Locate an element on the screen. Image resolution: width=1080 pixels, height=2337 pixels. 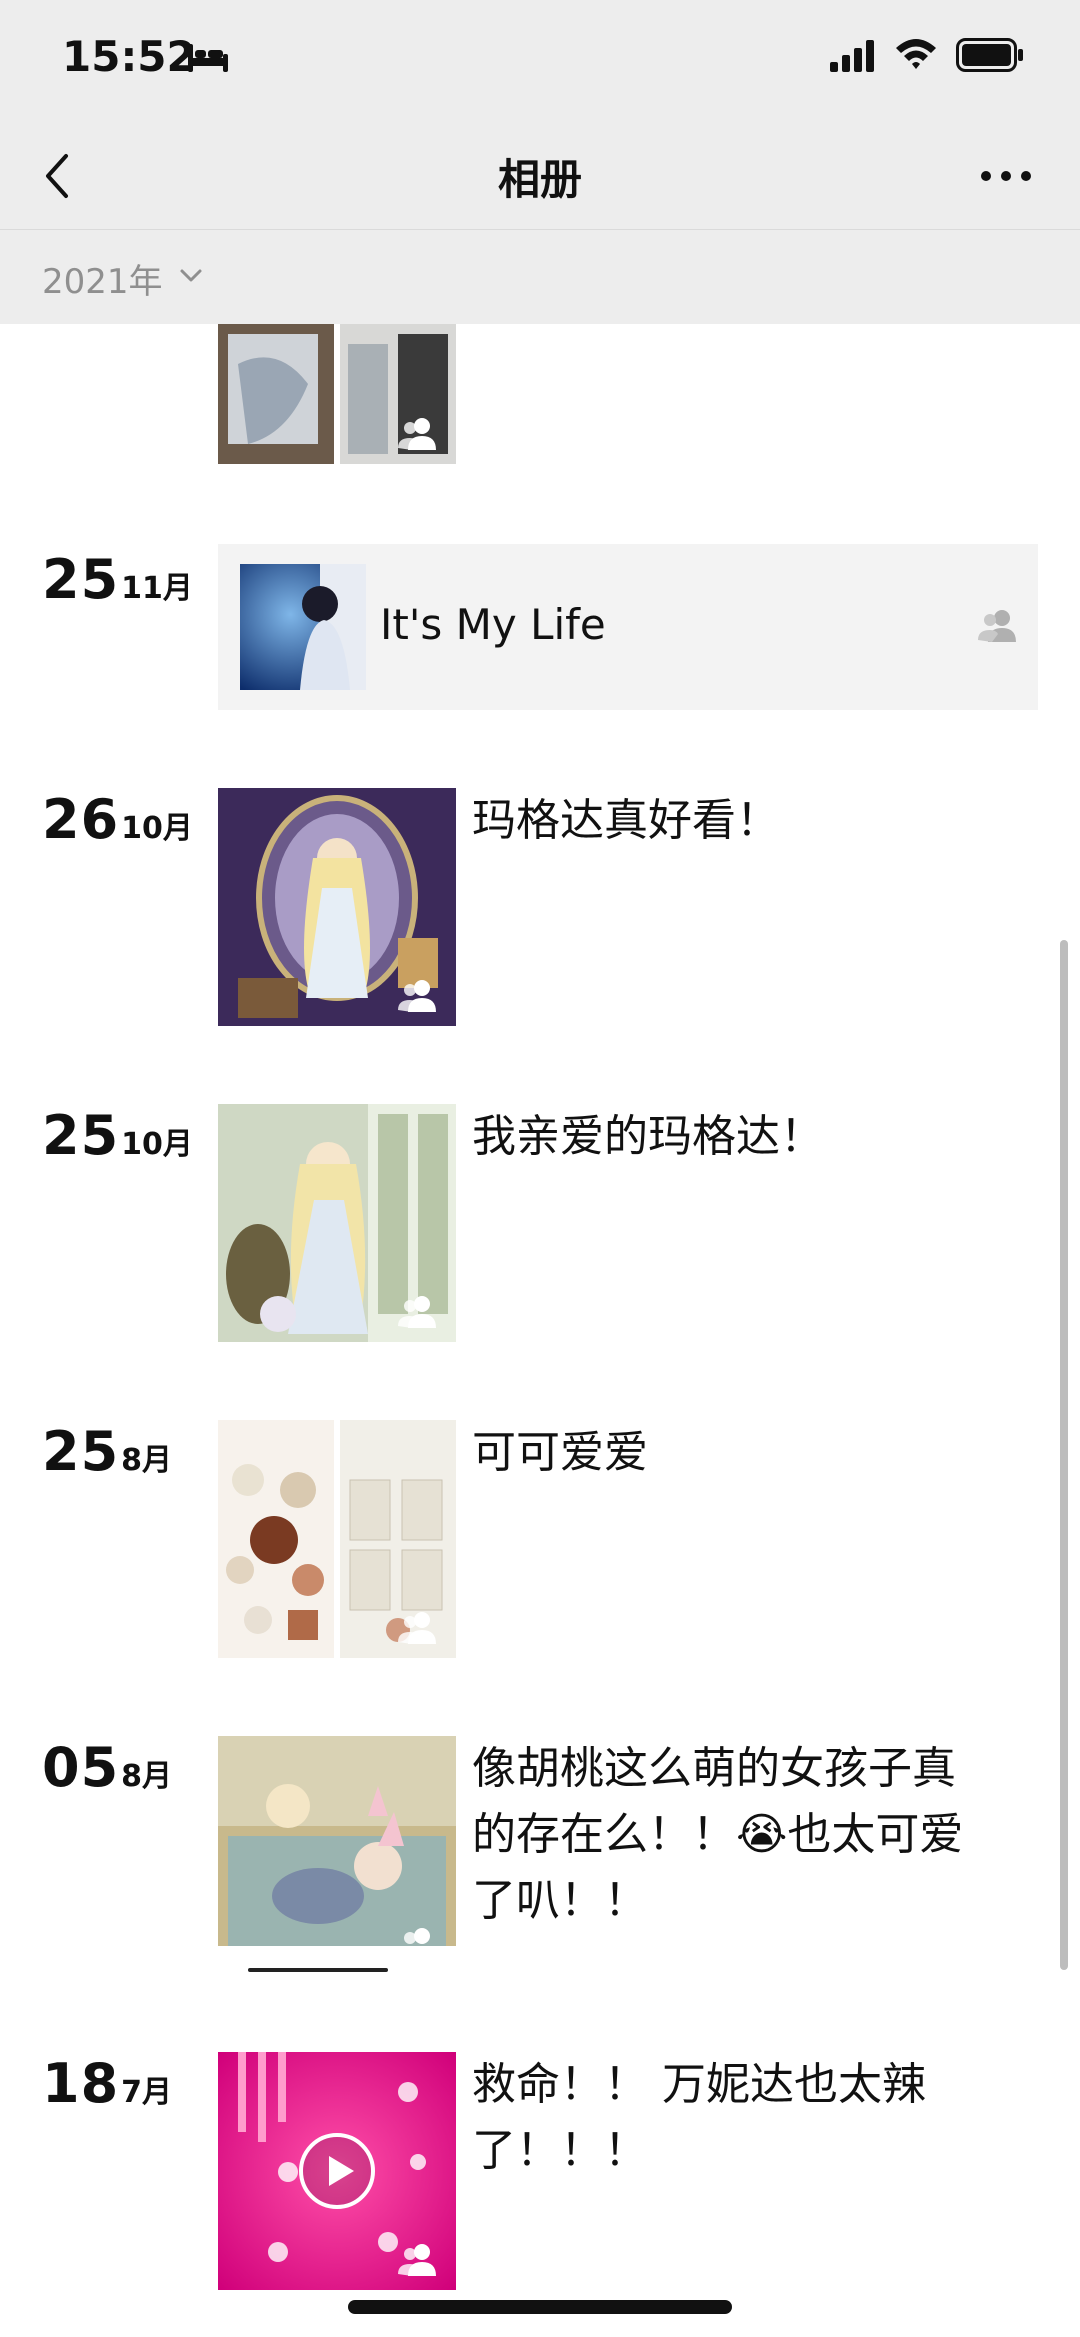
cellular-signal-icon is located at coordinates (852, 56).